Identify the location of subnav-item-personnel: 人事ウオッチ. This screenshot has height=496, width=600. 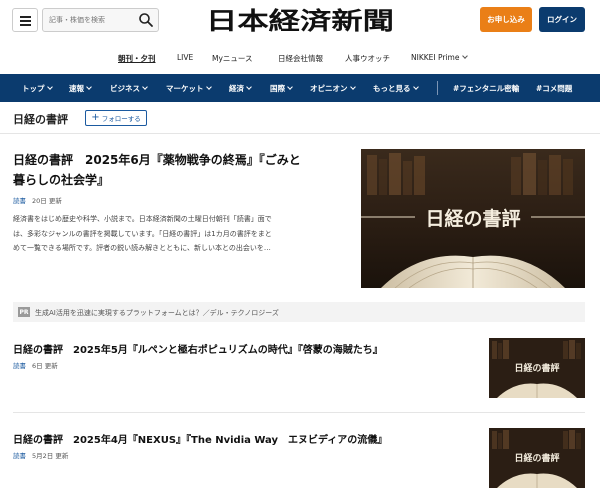
(367, 58).